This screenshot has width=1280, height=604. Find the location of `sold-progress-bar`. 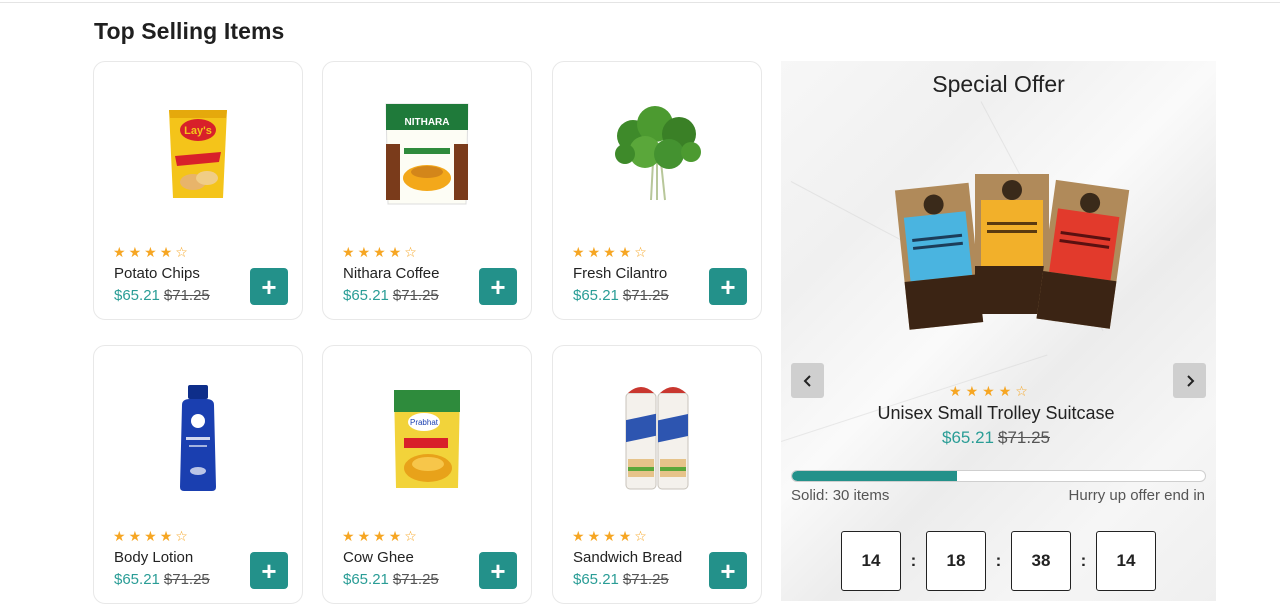

sold-progress-bar is located at coordinates (998, 476).